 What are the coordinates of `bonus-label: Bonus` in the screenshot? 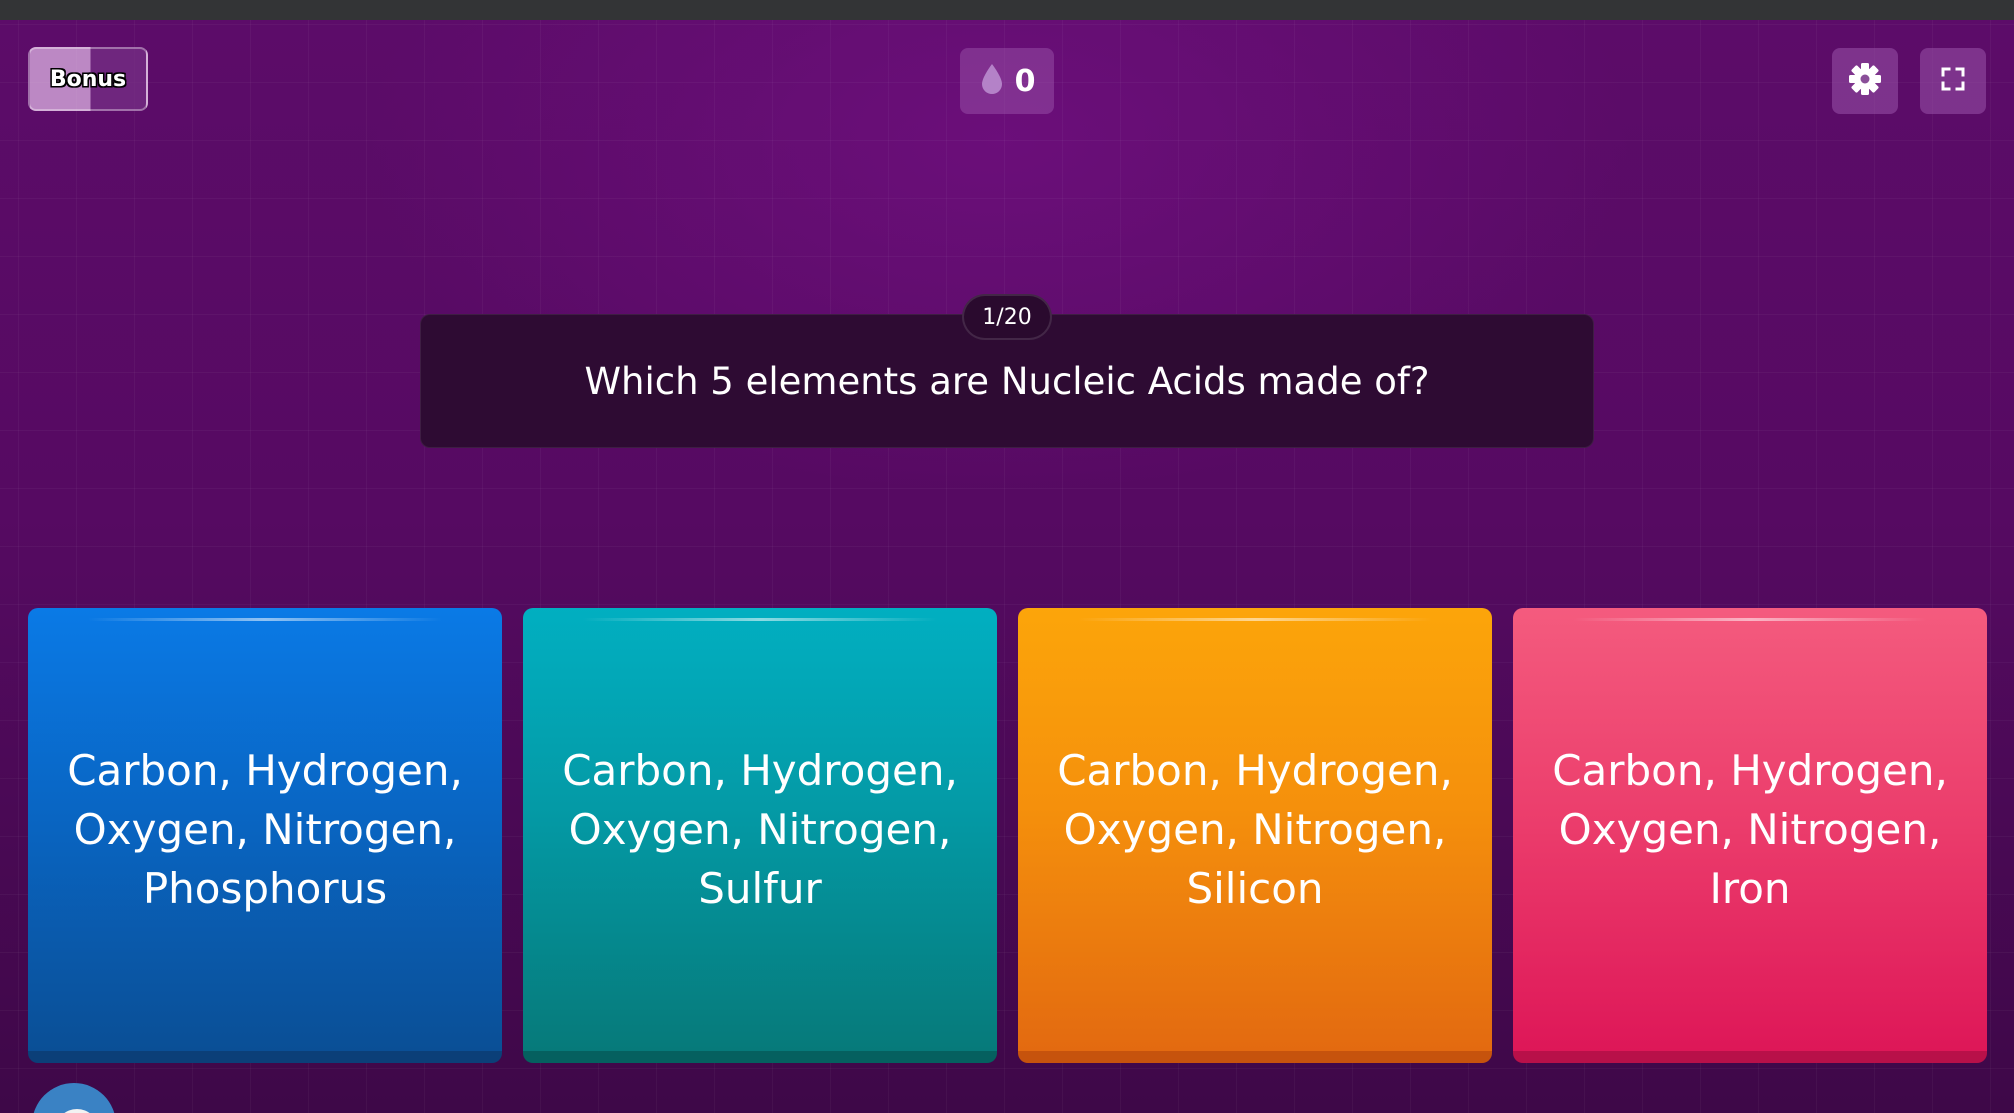 It's located at (88, 79).